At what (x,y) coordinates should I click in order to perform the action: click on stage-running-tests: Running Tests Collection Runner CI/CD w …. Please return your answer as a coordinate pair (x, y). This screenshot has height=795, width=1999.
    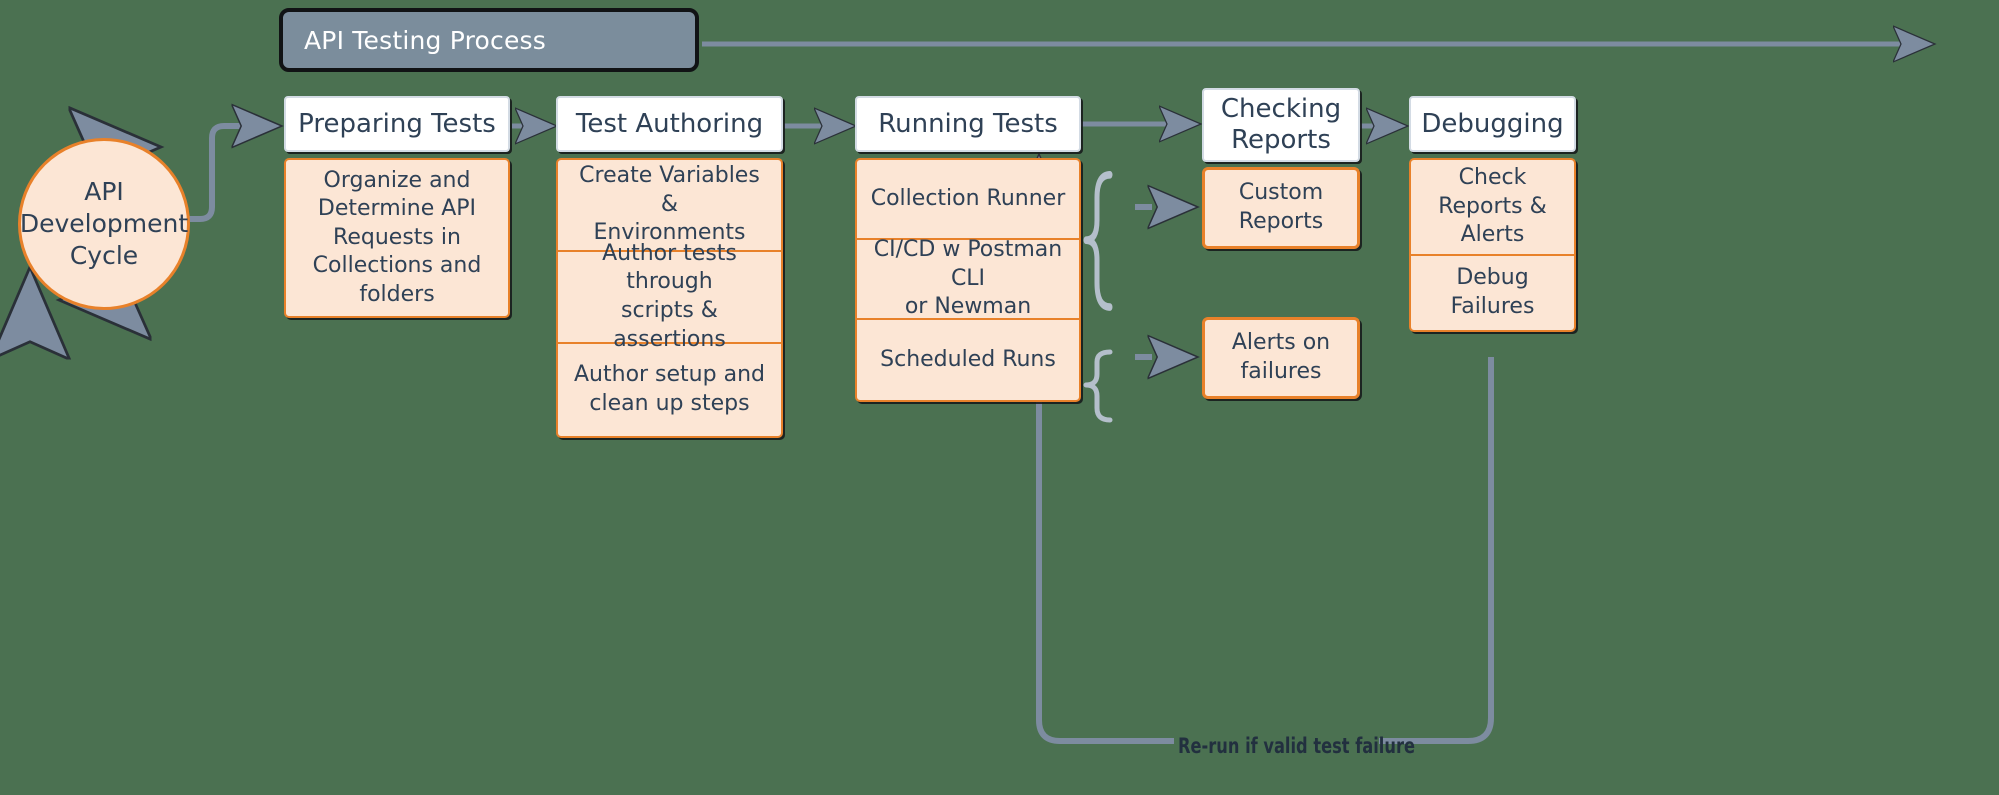
    Looking at the image, I should click on (968, 249).